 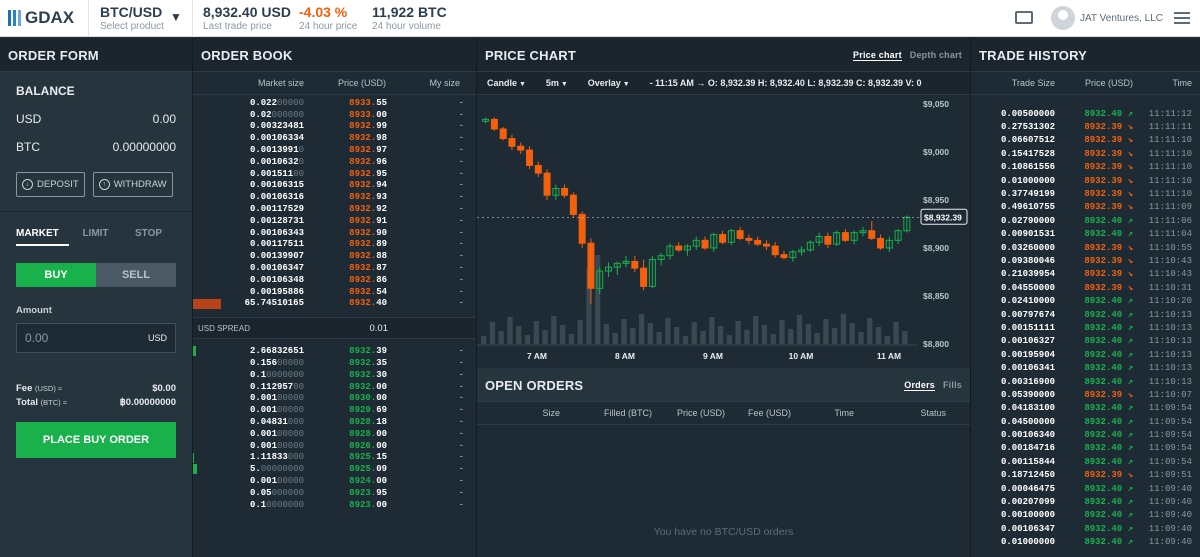 What do you see at coordinates (334, 469) in the screenshot?
I see `bid-row: 5.00000000 8925.09-` at bounding box center [334, 469].